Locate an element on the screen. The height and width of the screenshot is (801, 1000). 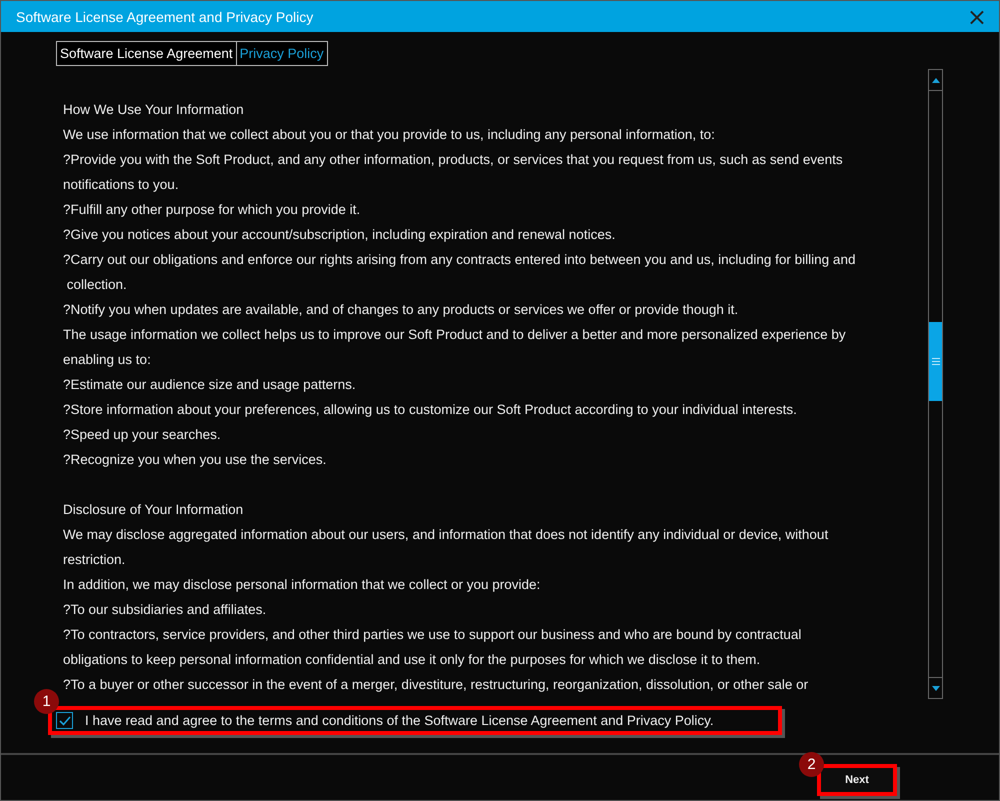
step-marker: 2 is located at coordinates (811, 764).